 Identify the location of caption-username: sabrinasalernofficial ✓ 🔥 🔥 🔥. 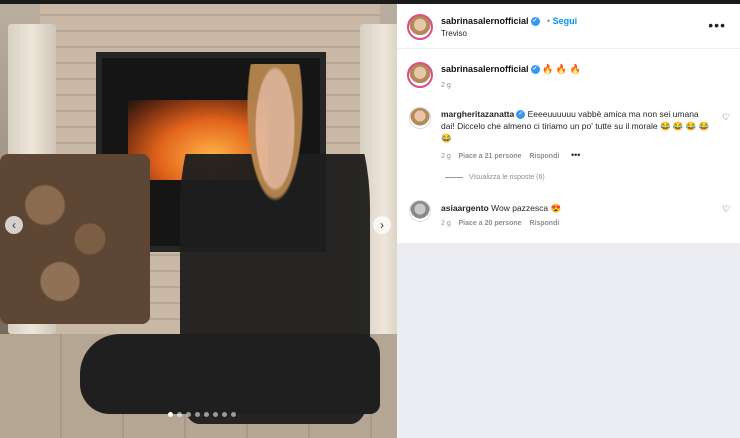
(511, 69).